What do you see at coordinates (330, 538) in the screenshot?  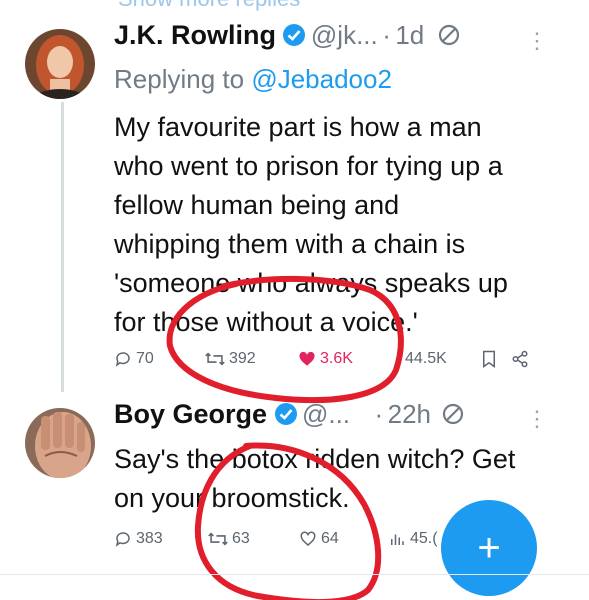 I see `like-count: 64` at bounding box center [330, 538].